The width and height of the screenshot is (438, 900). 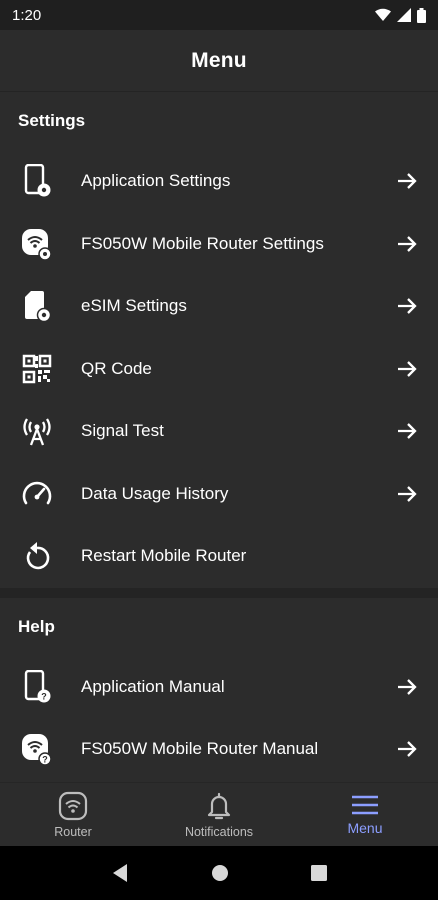 I want to click on menu-item-label: Data Usage History, so click(x=155, y=493).